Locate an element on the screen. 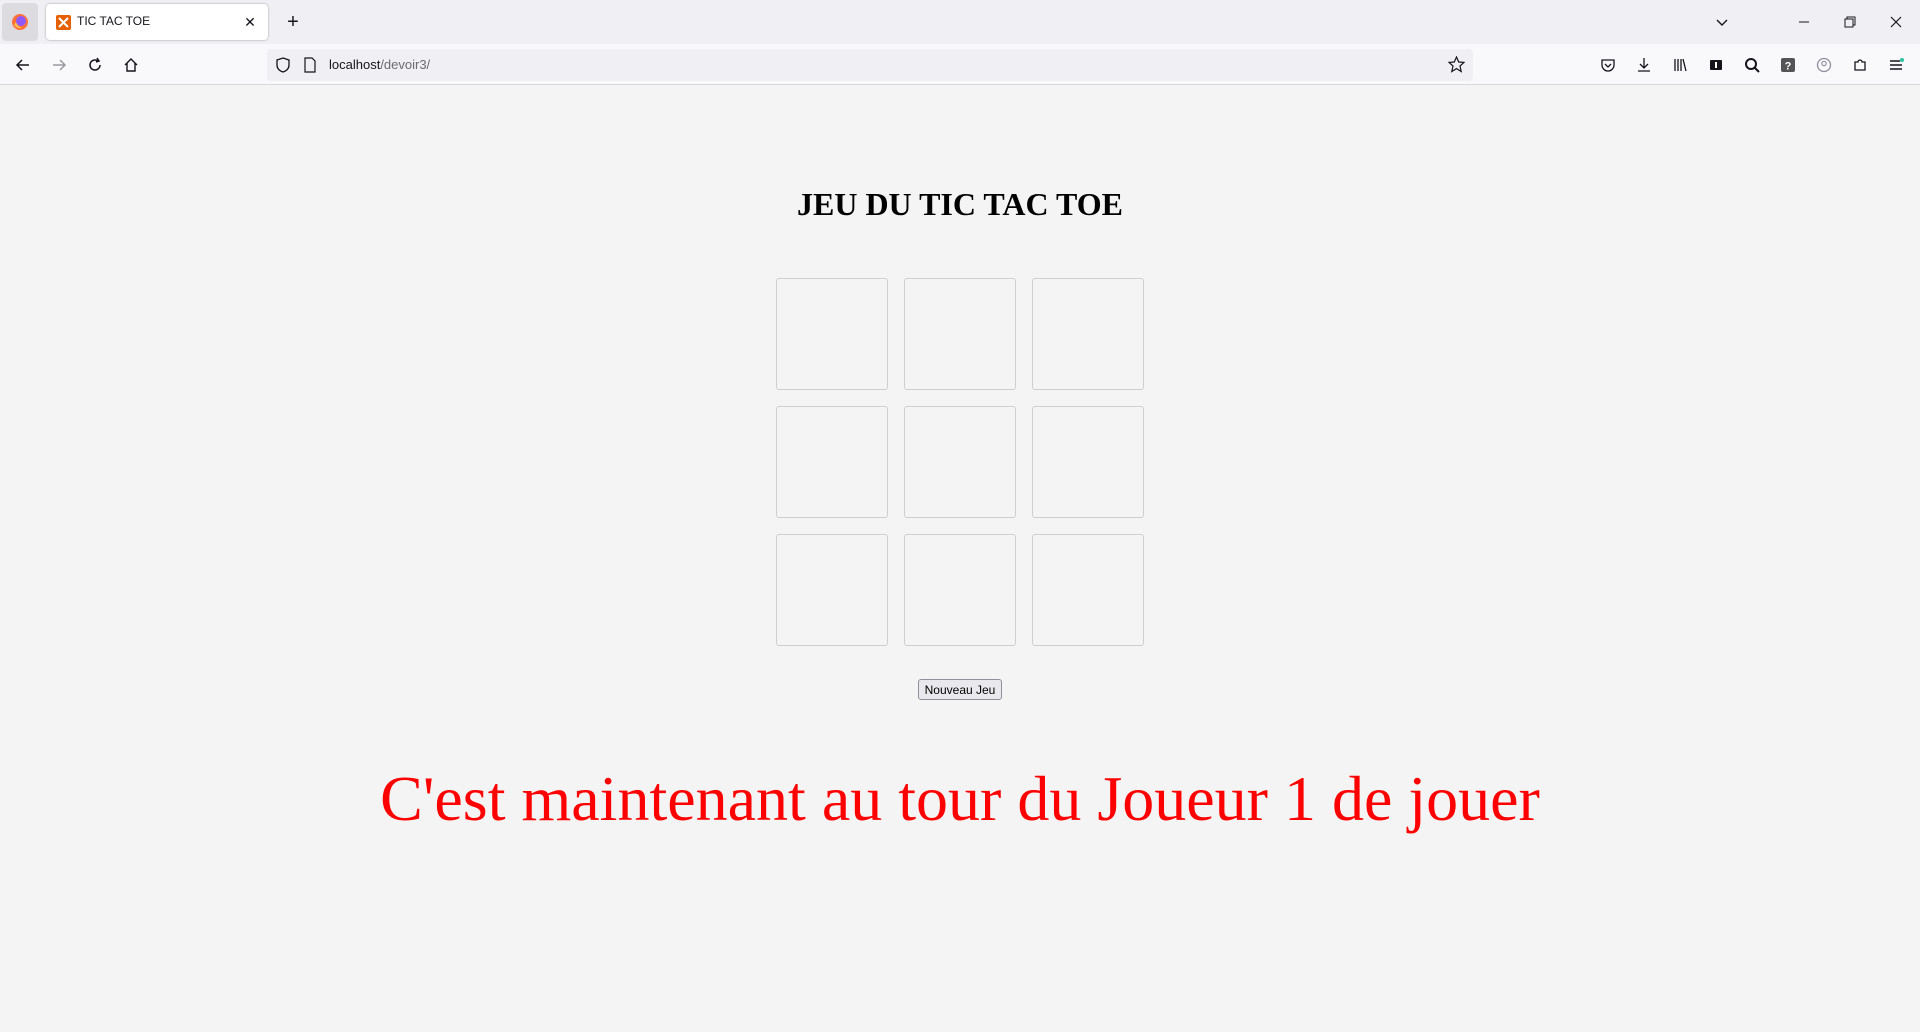 The width and height of the screenshot is (1920, 1032). forward-button is located at coordinates (59, 65).